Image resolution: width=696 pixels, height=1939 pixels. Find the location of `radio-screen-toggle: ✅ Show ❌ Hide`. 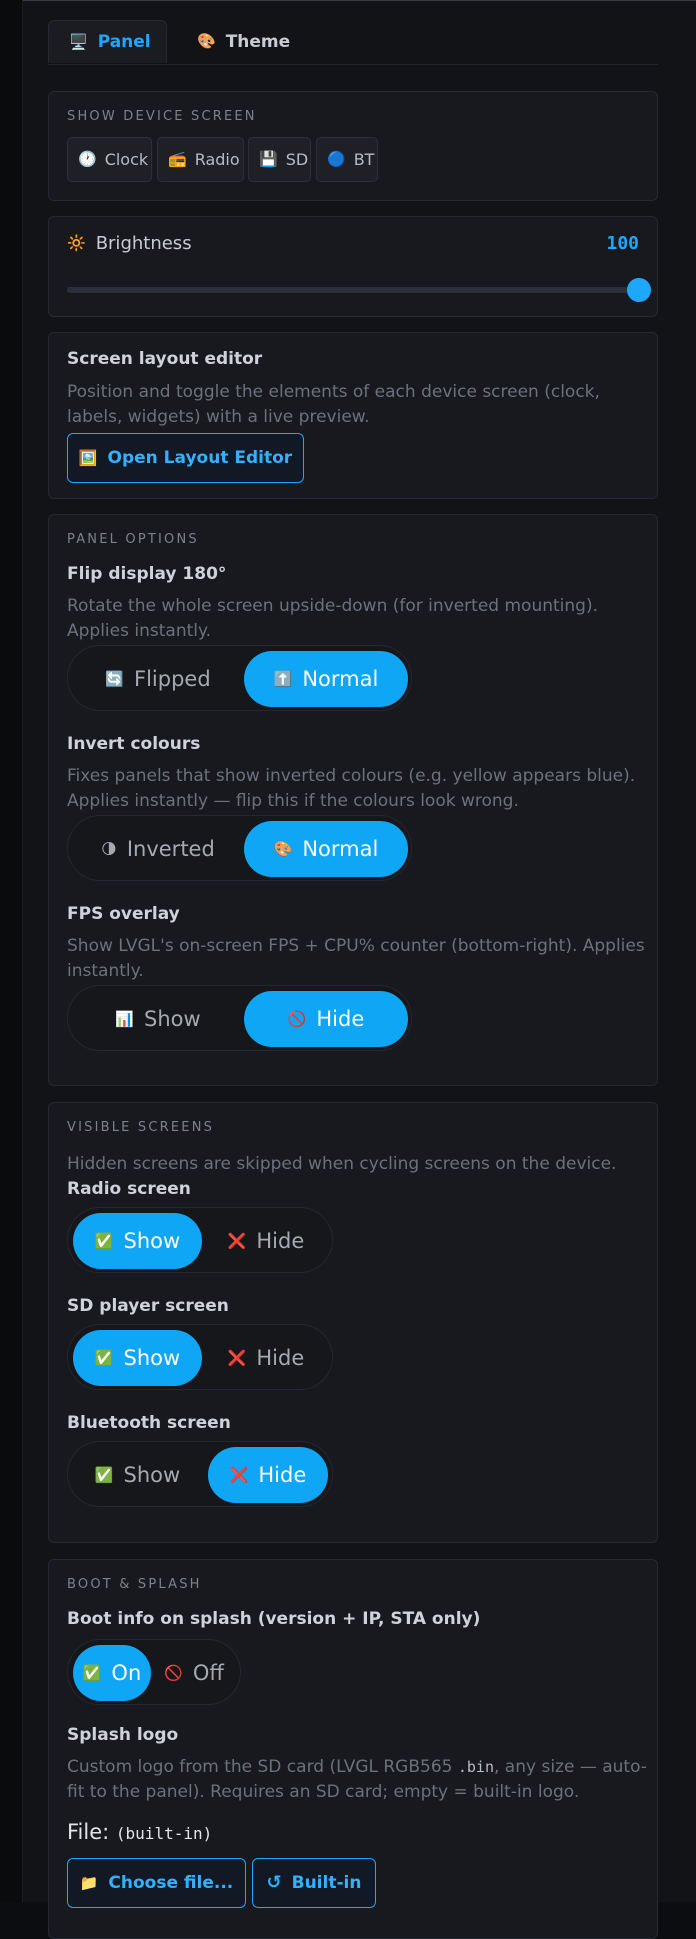

radio-screen-toggle: ✅ Show ❌ Hide is located at coordinates (200, 1240).